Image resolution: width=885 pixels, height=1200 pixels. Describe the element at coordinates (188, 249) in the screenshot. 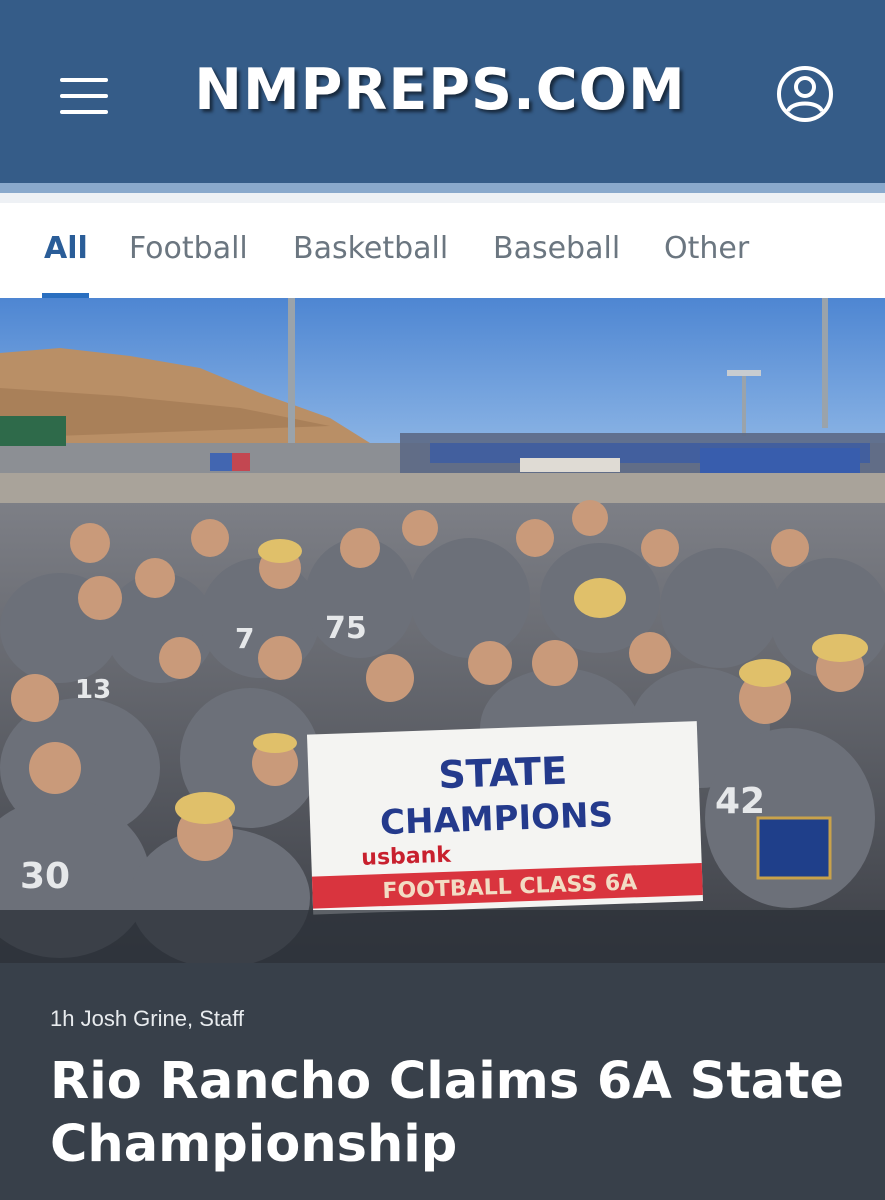

I see `tab-football: Football` at that location.